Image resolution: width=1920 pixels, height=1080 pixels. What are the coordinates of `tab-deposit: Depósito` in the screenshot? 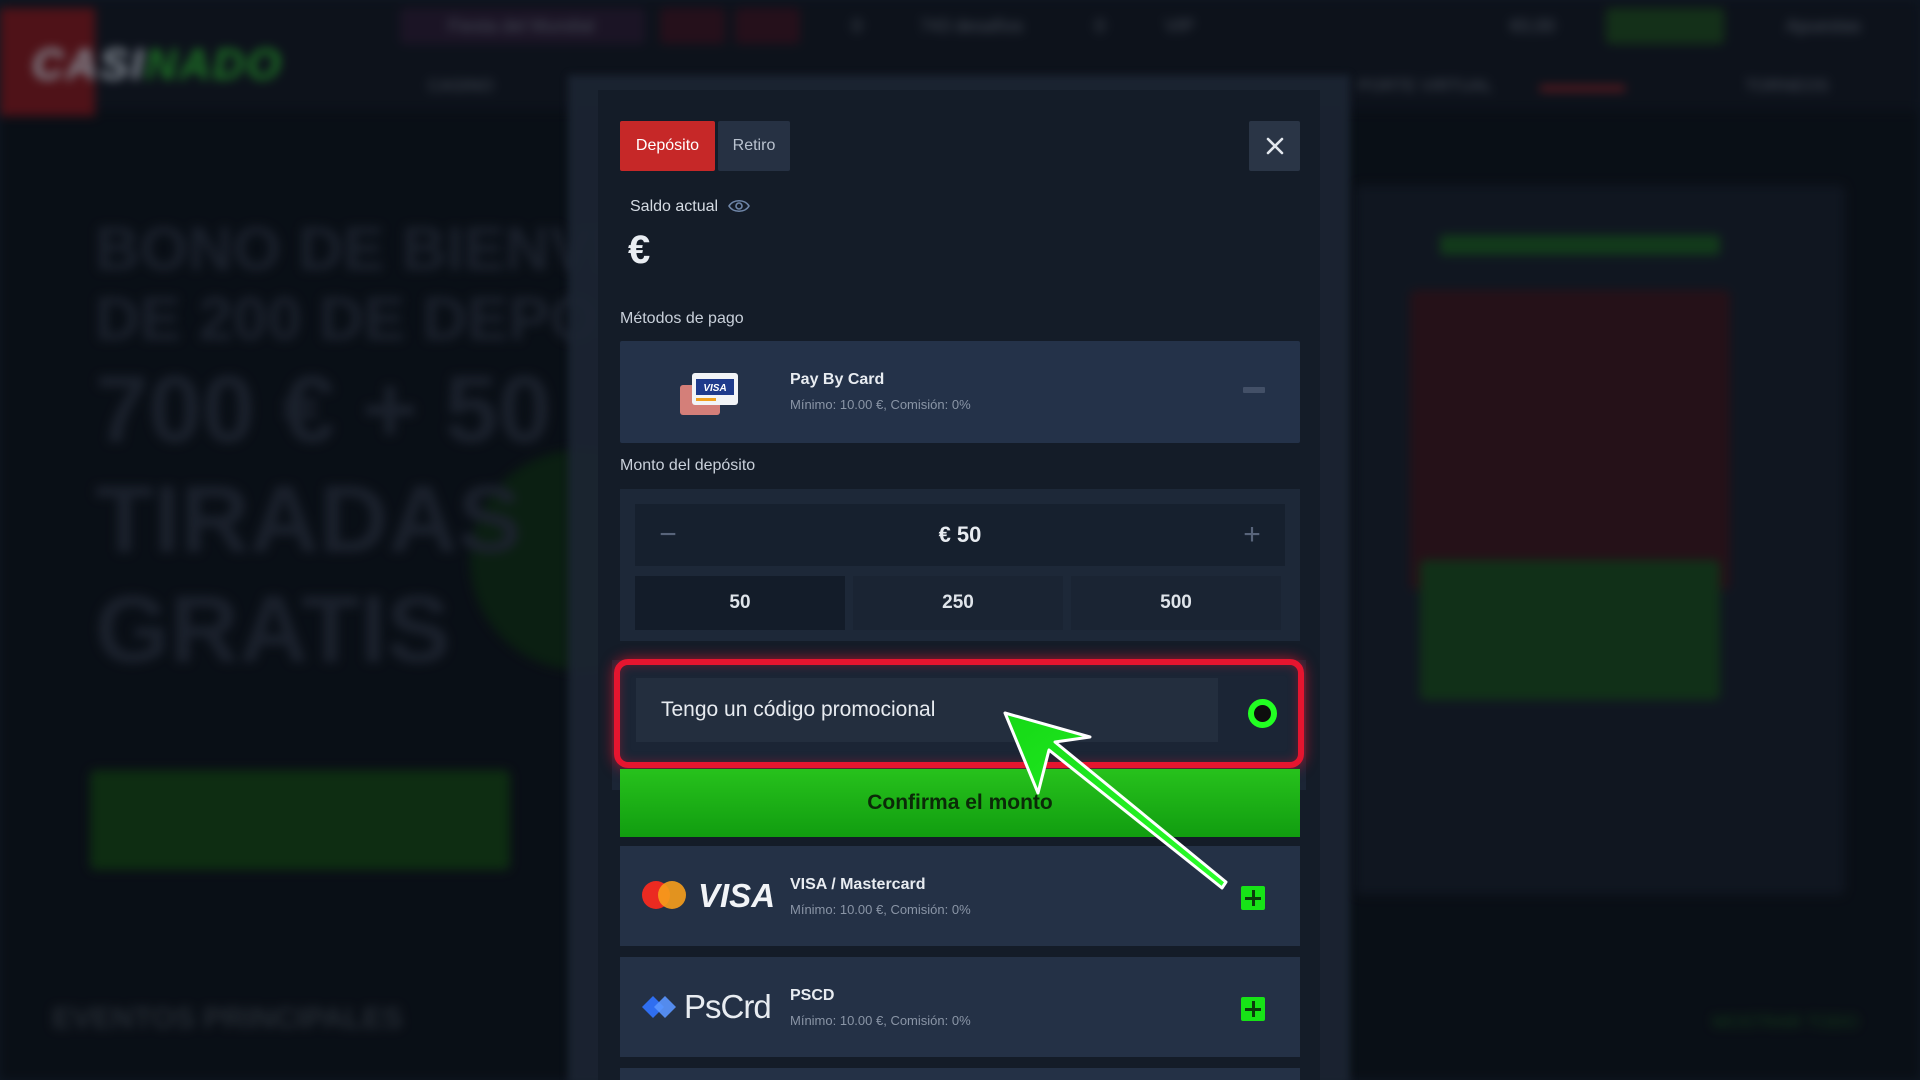 It's located at (667, 146).